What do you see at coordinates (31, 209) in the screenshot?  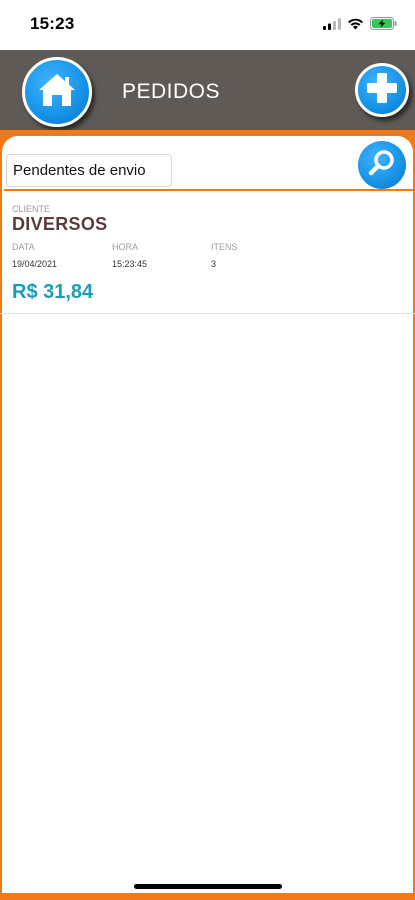 I see `client-label: CLIENTE` at bounding box center [31, 209].